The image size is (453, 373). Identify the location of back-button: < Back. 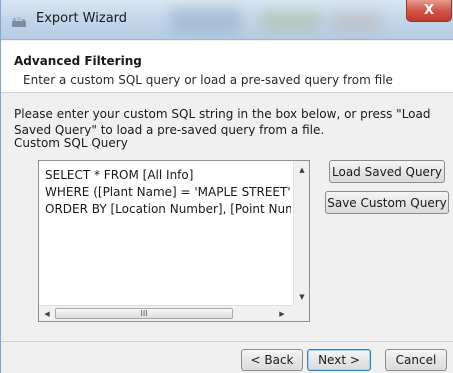
(272, 360).